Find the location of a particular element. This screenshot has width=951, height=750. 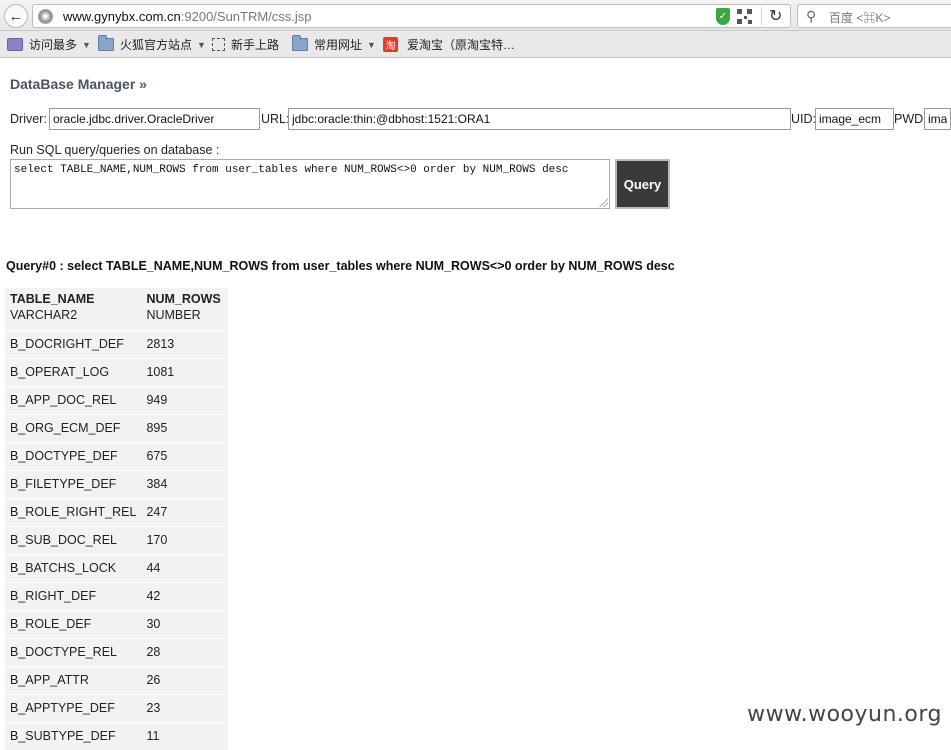

watermark: www.wooyun.org is located at coordinates (844, 714).